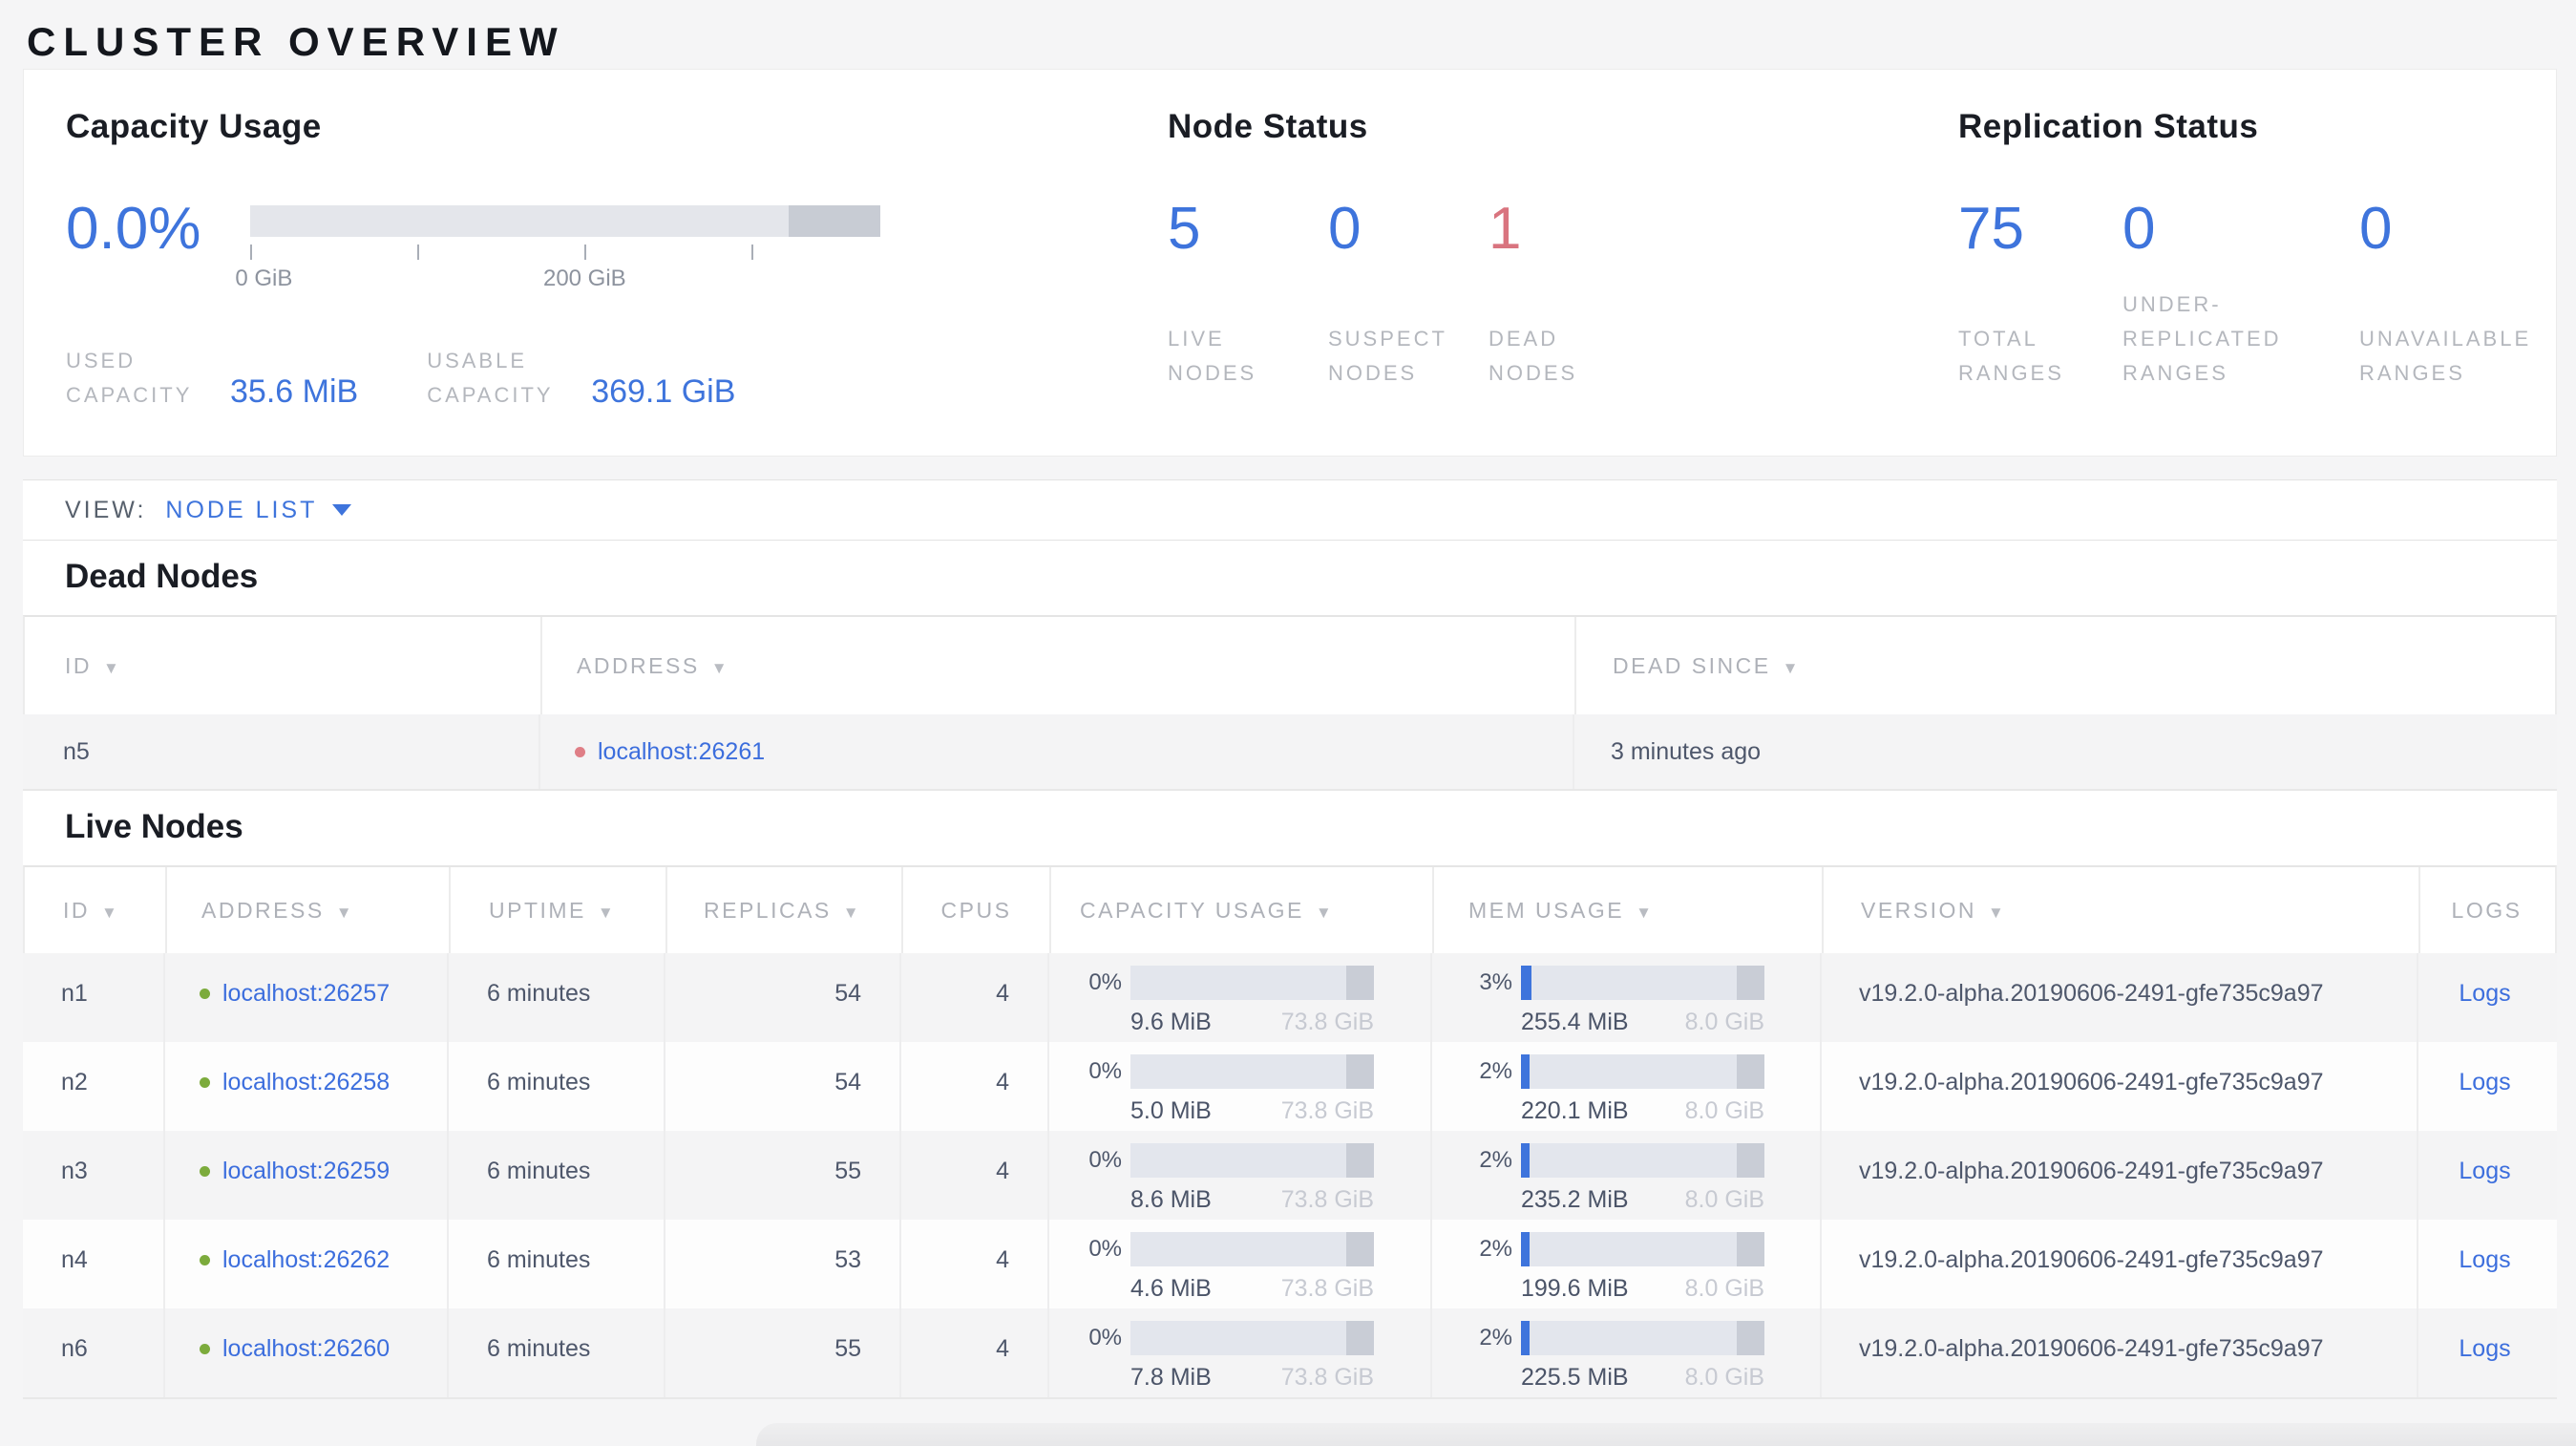 The image size is (2576, 1446). What do you see at coordinates (2063, 665) in the screenshot?
I see `dead-col-dead-since: DEAD SINCE` at bounding box center [2063, 665].